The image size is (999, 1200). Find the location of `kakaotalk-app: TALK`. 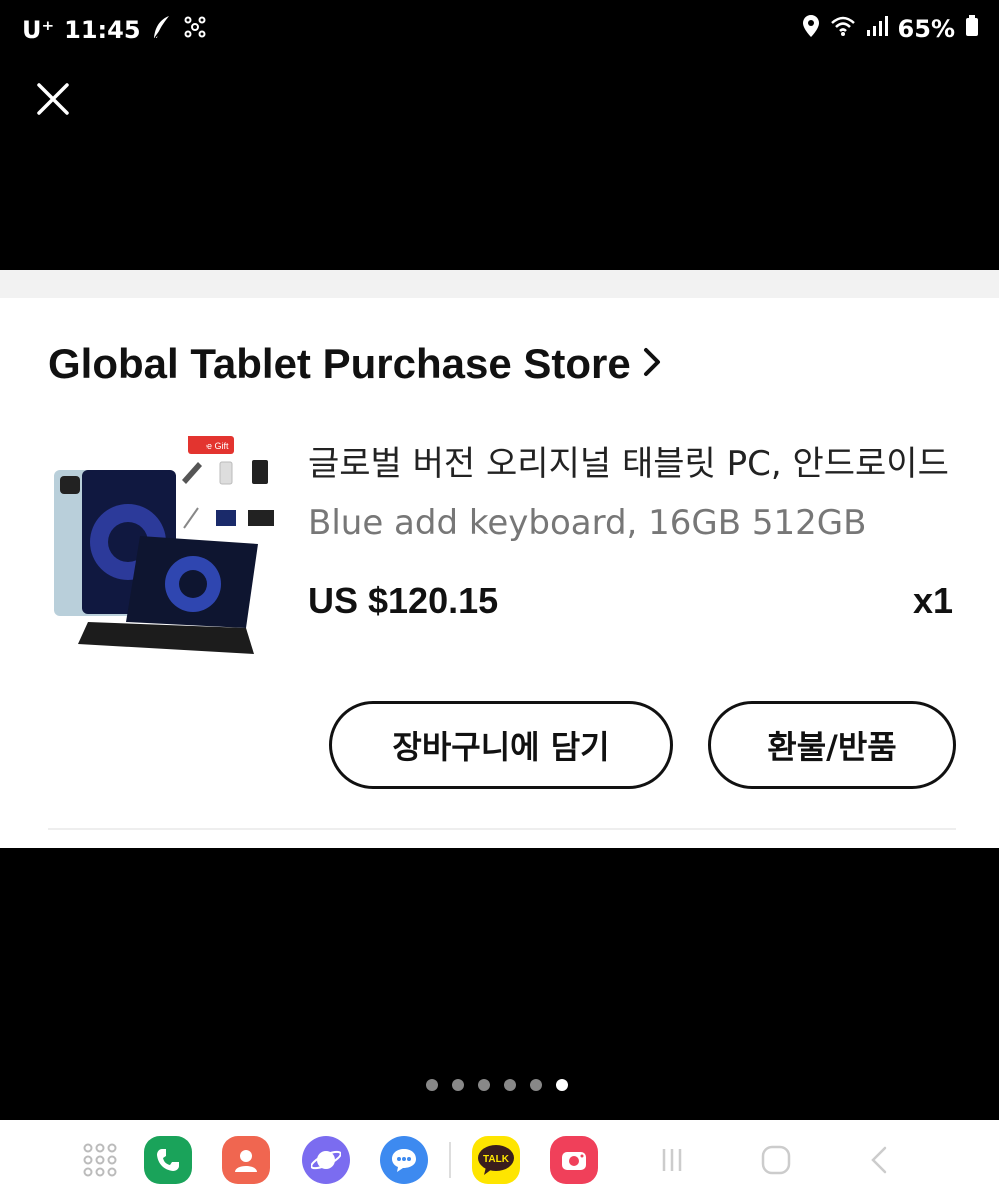

kakaotalk-app: TALK is located at coordinates (496, 1160).